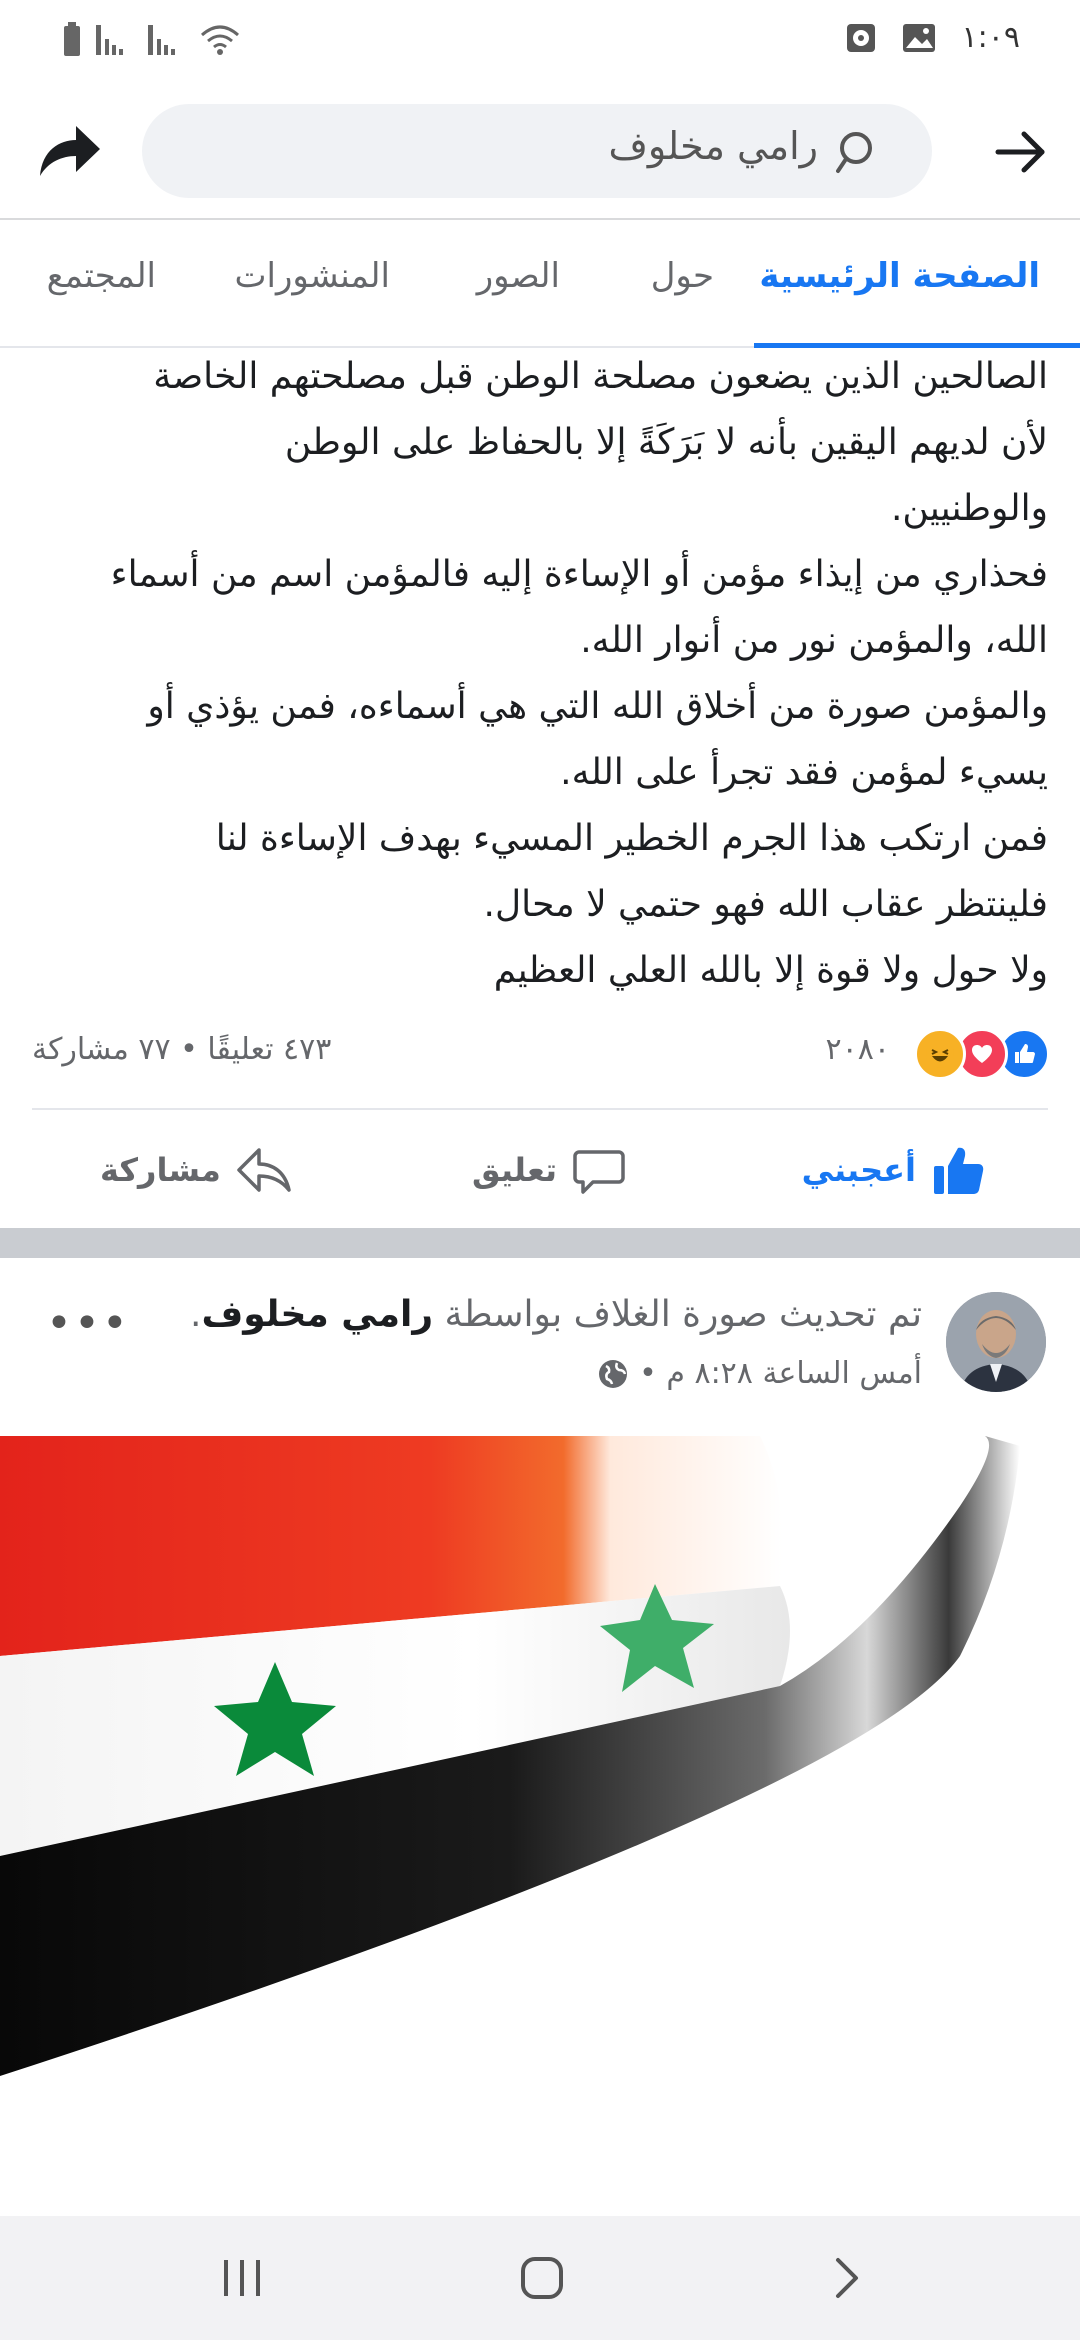 The height and width of the screenshot is (2340, 1080). Describe the element at coordinates (940, 1054) in the screenshot. I see `haha-reaction-icon` at that location.